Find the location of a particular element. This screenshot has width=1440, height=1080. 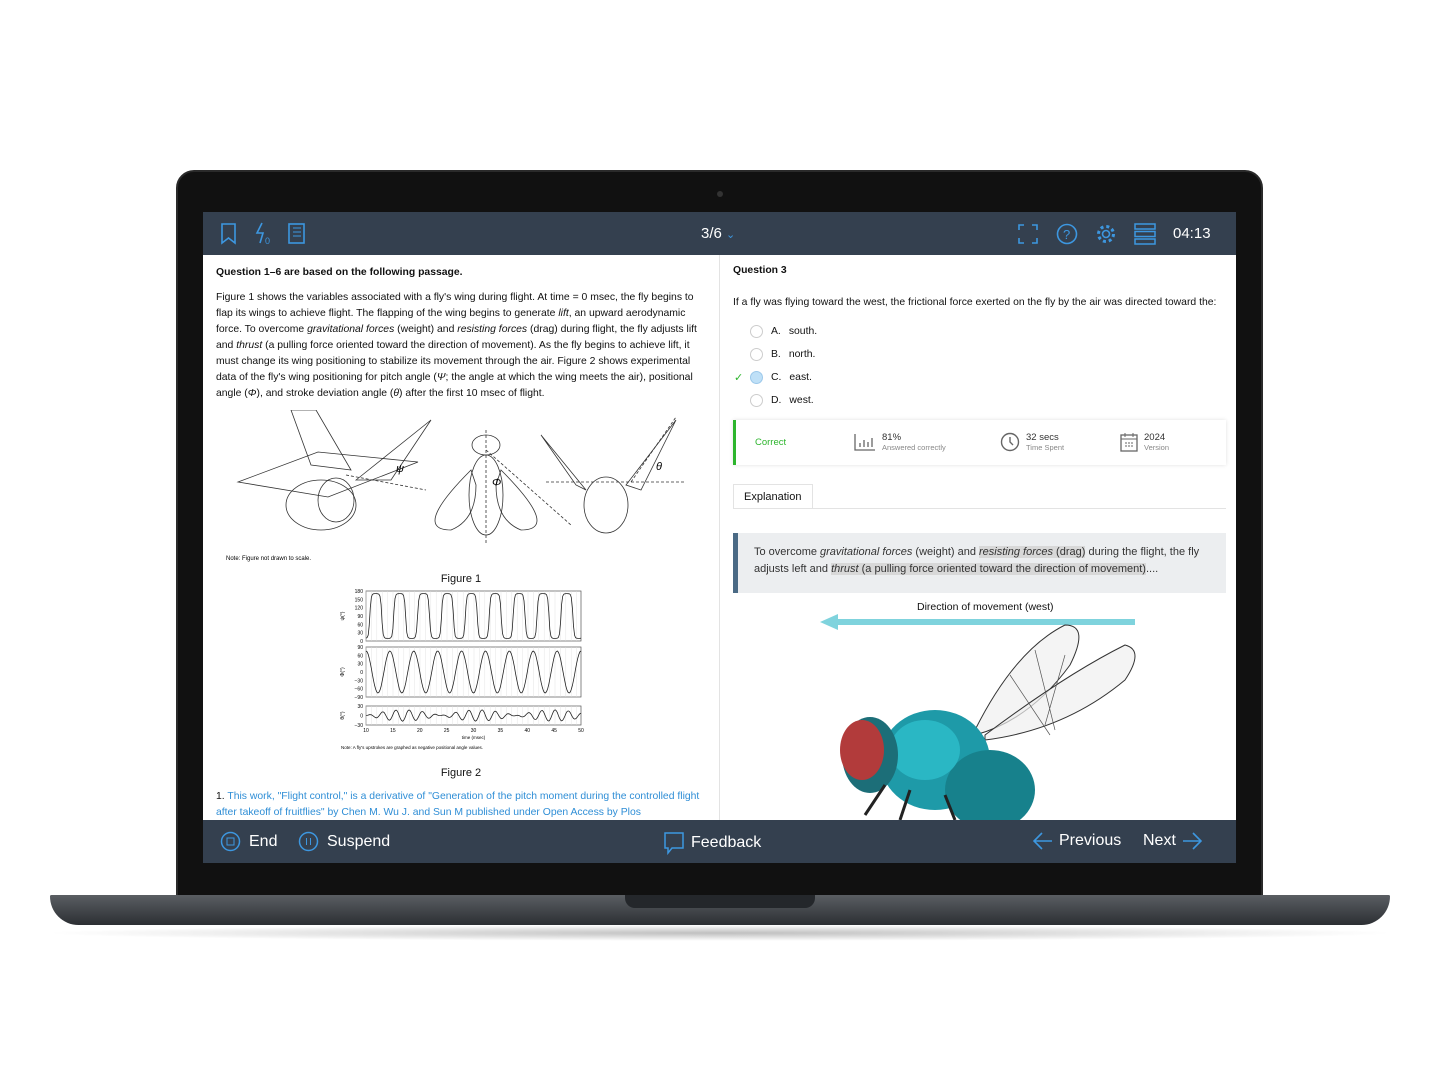

choice-letter: C. is located at coordinates (776, 377).